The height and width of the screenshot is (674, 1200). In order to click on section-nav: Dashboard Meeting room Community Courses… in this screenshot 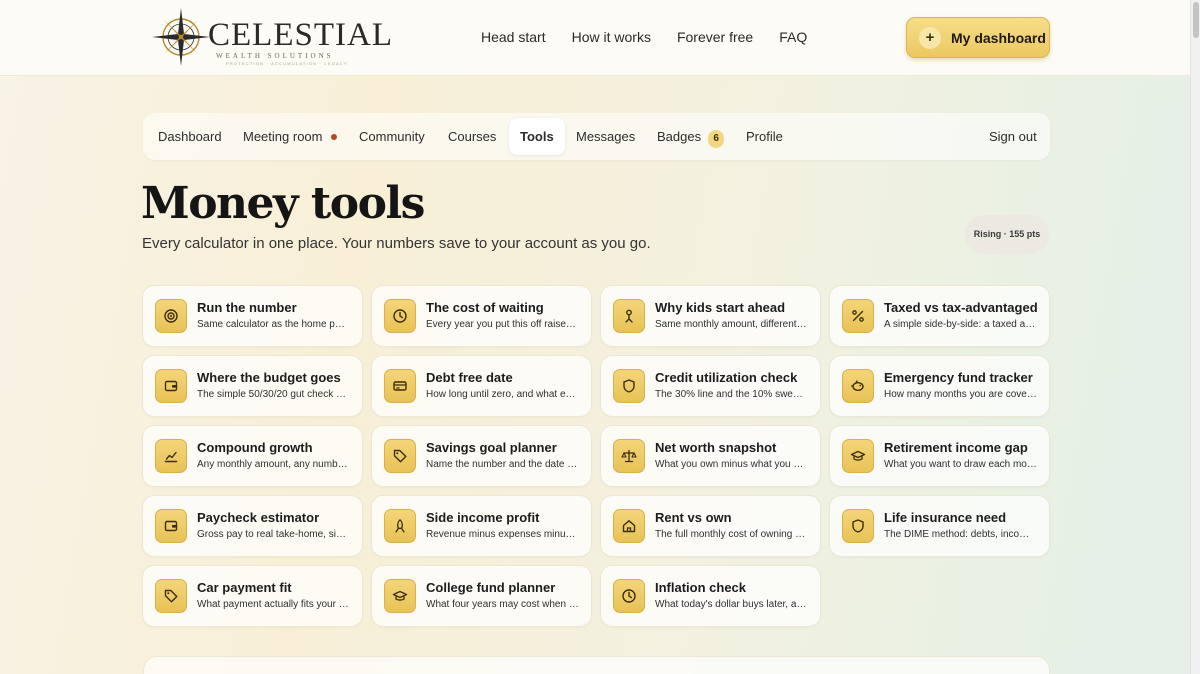, I will do `click(596, 136)`.